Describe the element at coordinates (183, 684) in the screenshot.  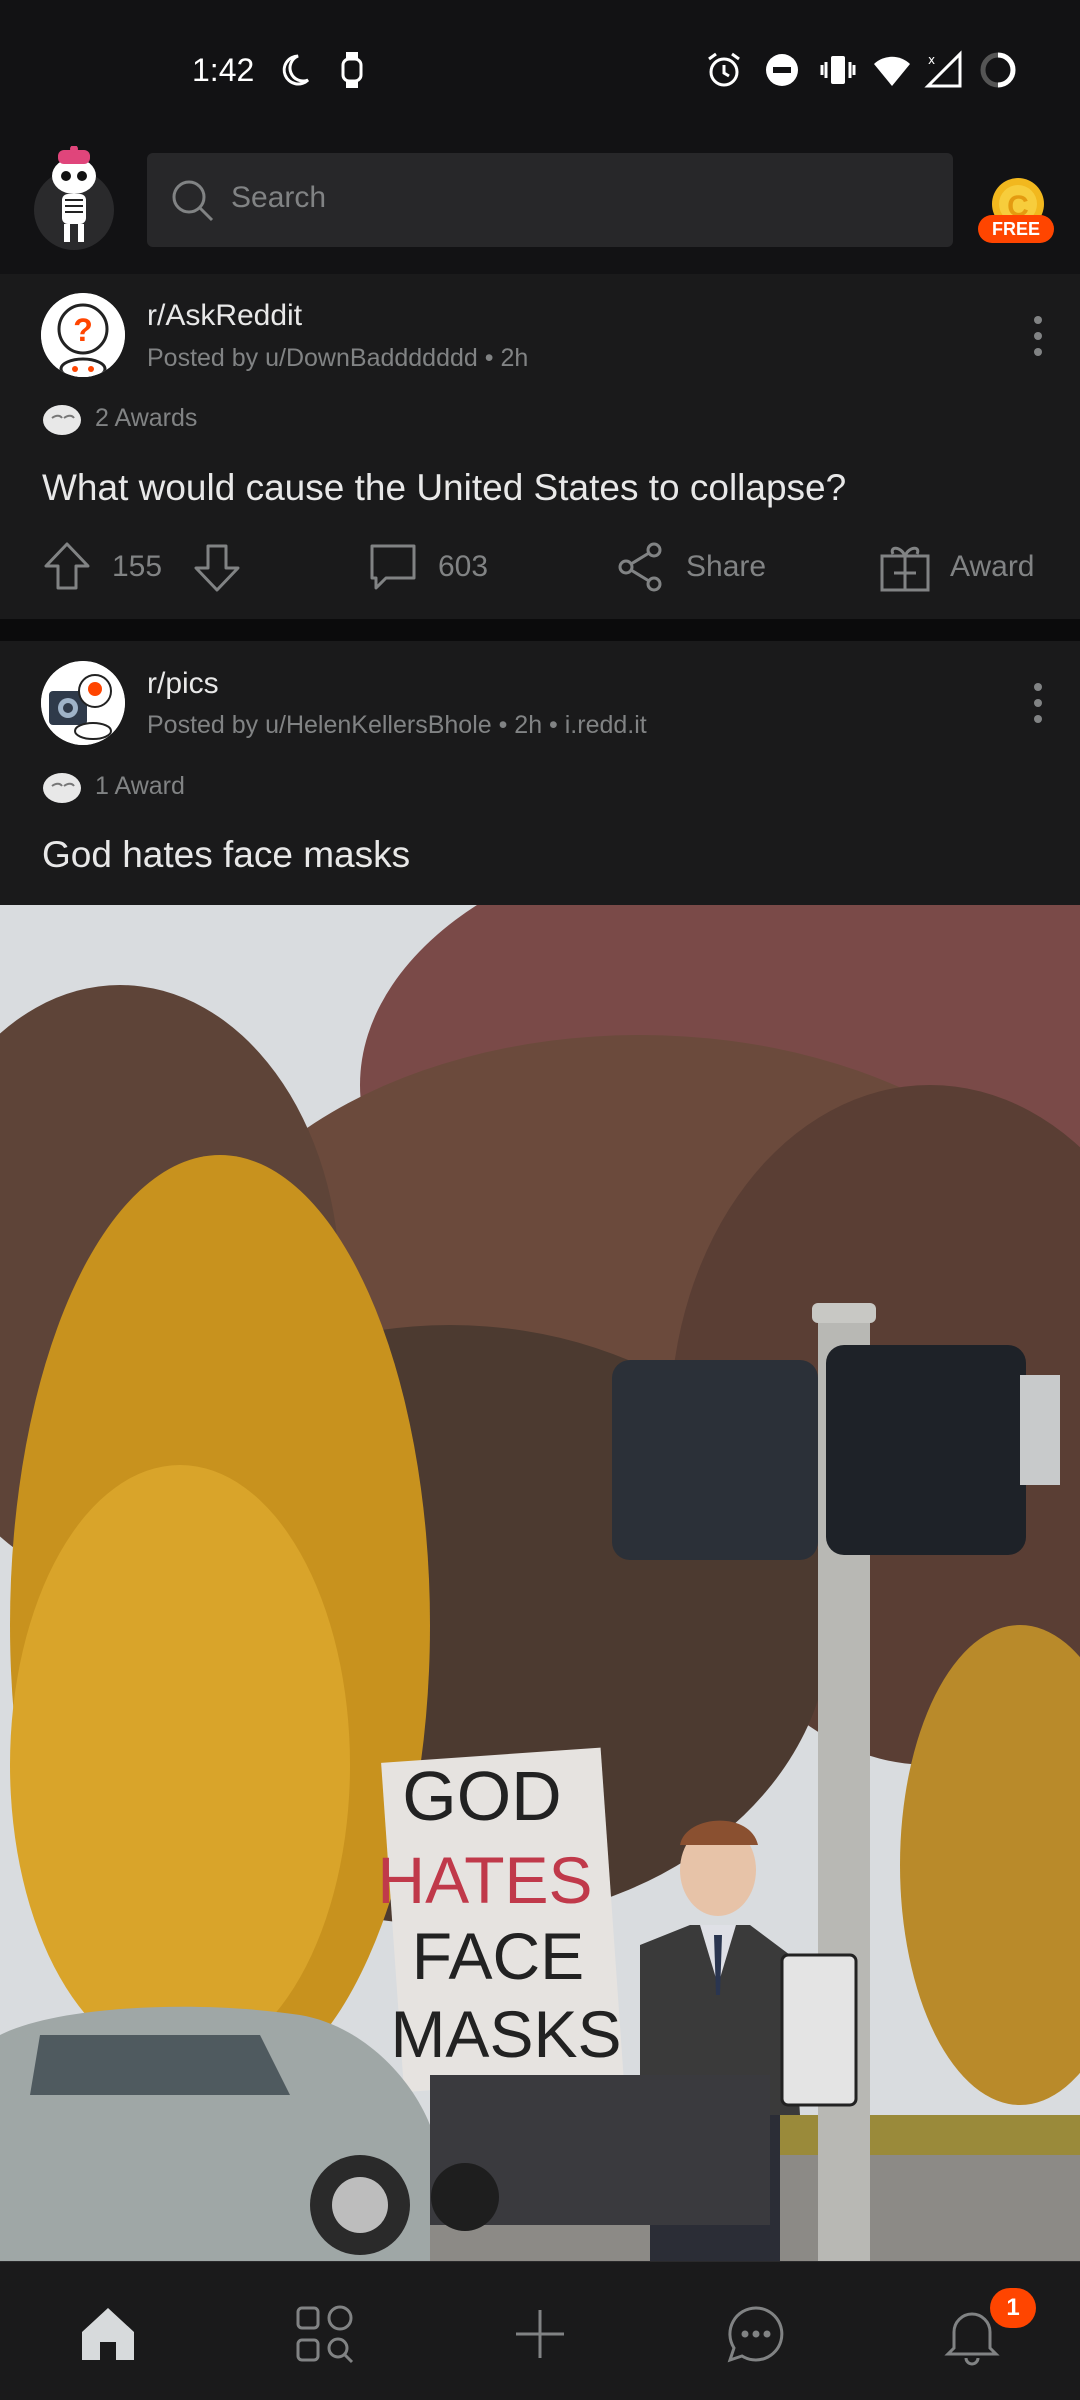
I see `subreddit-name: r/pics` at that location.